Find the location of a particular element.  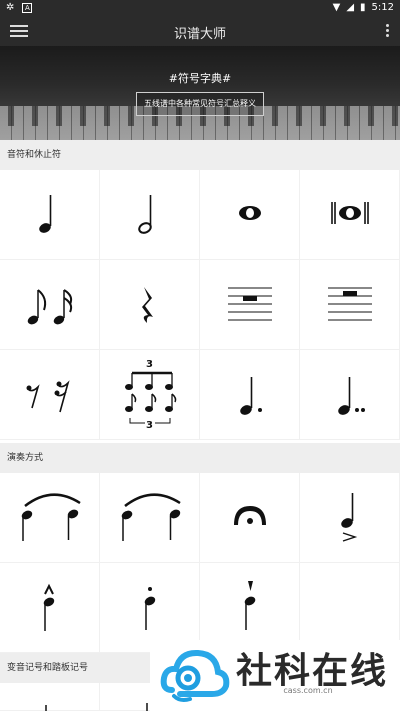

symbol-triplets: 3 3 is located at coordinates (150, 395).